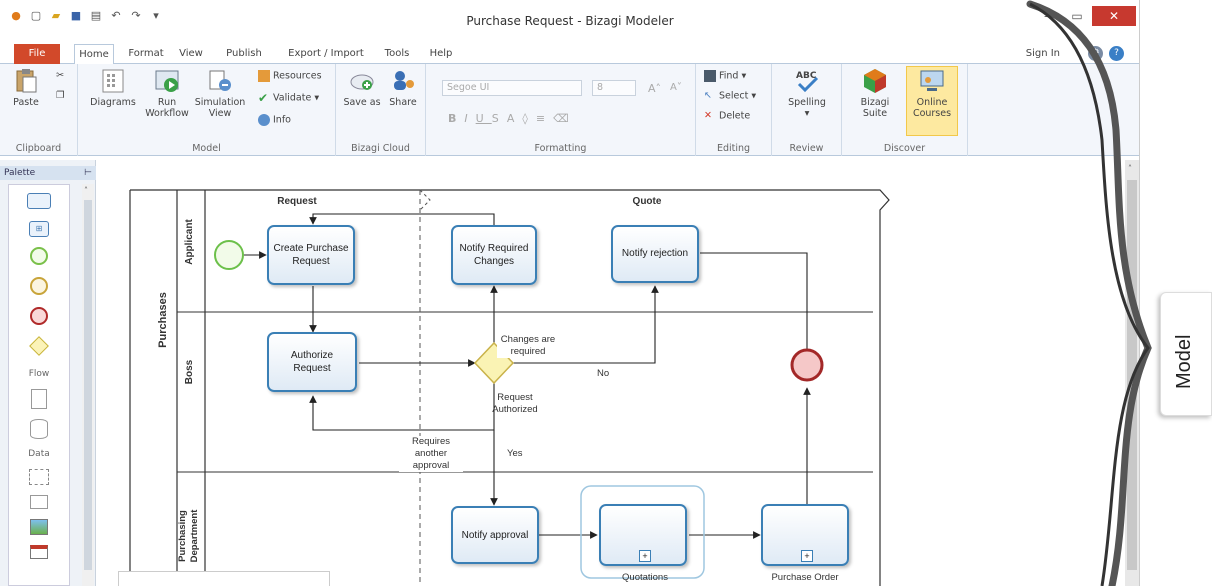 The width and height of the screenshot is (1212, 586). What do you see at coordinates (244, 54) in the screenshot?
I see `tab-publish: Publish` at bounding box center [244, 54].